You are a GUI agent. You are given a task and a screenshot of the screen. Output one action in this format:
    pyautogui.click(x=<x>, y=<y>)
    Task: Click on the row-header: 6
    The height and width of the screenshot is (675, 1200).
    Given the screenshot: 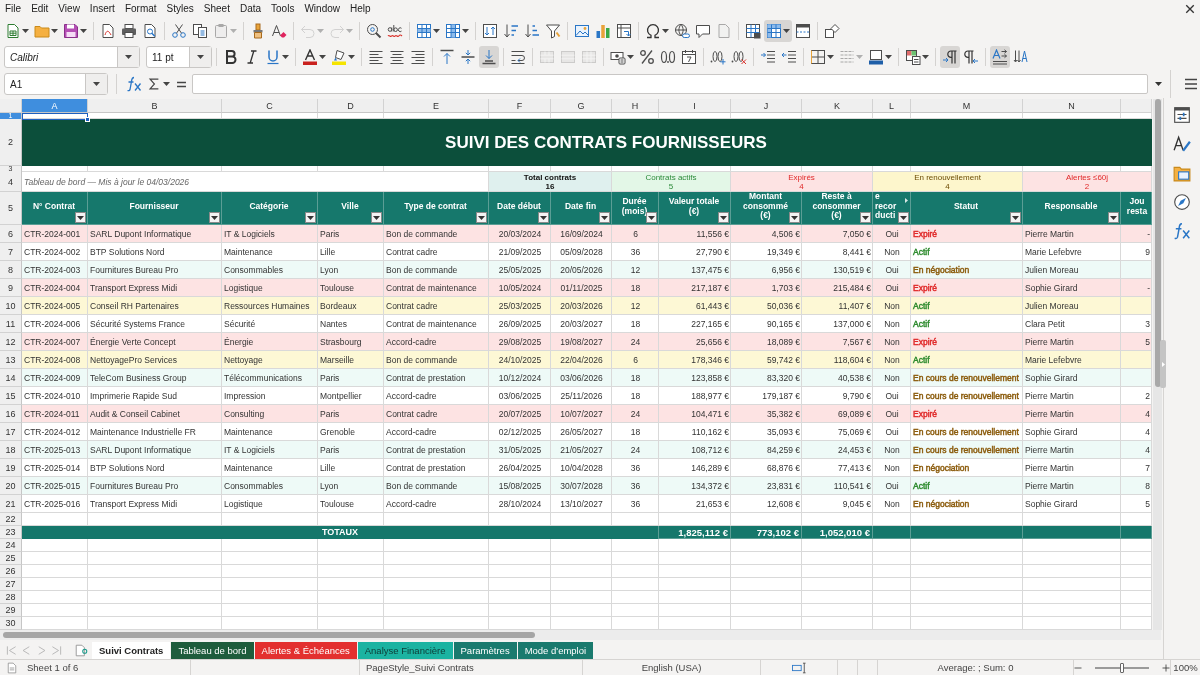 What is the action you would take?
    pyautogui.click(x=11, y=234)
    